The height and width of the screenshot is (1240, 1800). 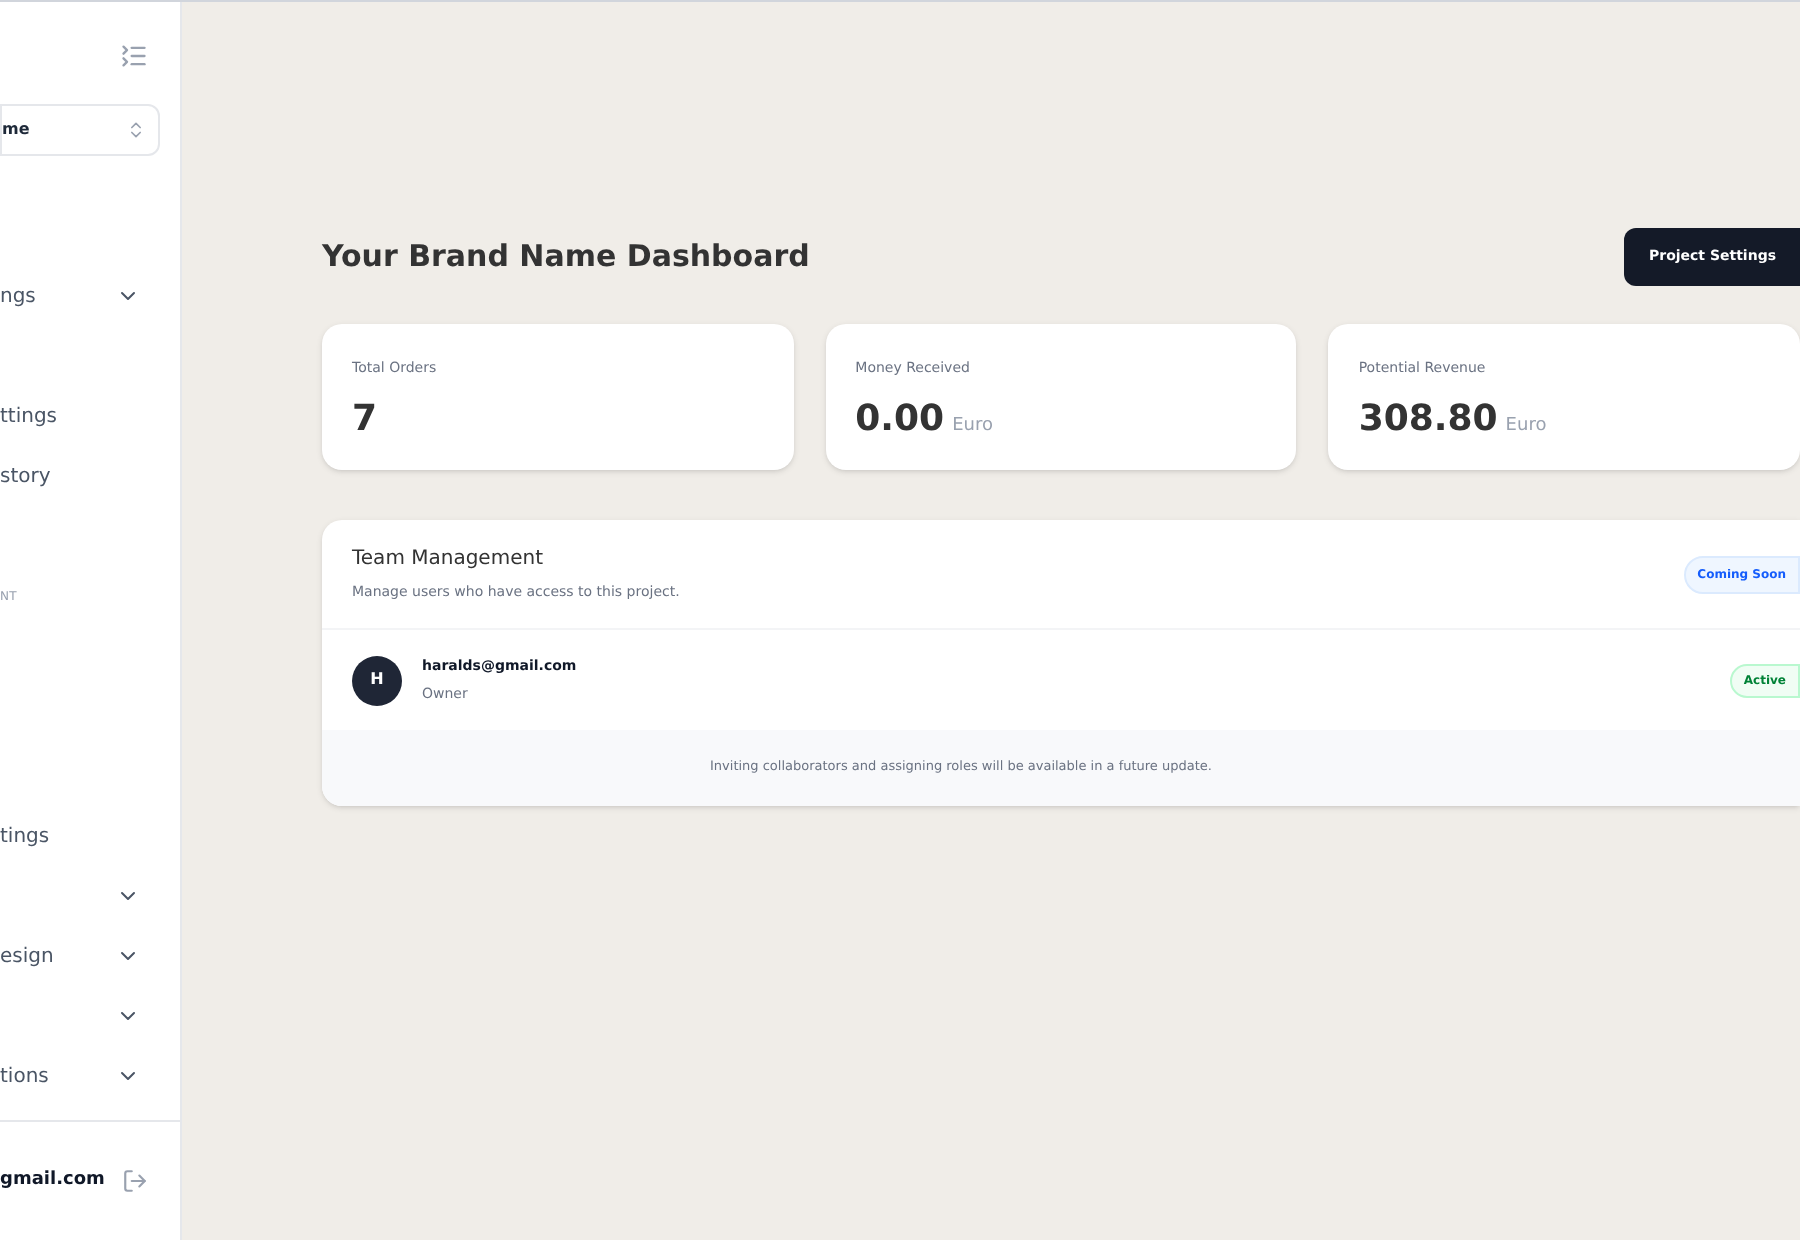 What do you see at coordinates (135, 1181) in the screenshot?
I see `logout-icon` at bounding box center [135, 1181].